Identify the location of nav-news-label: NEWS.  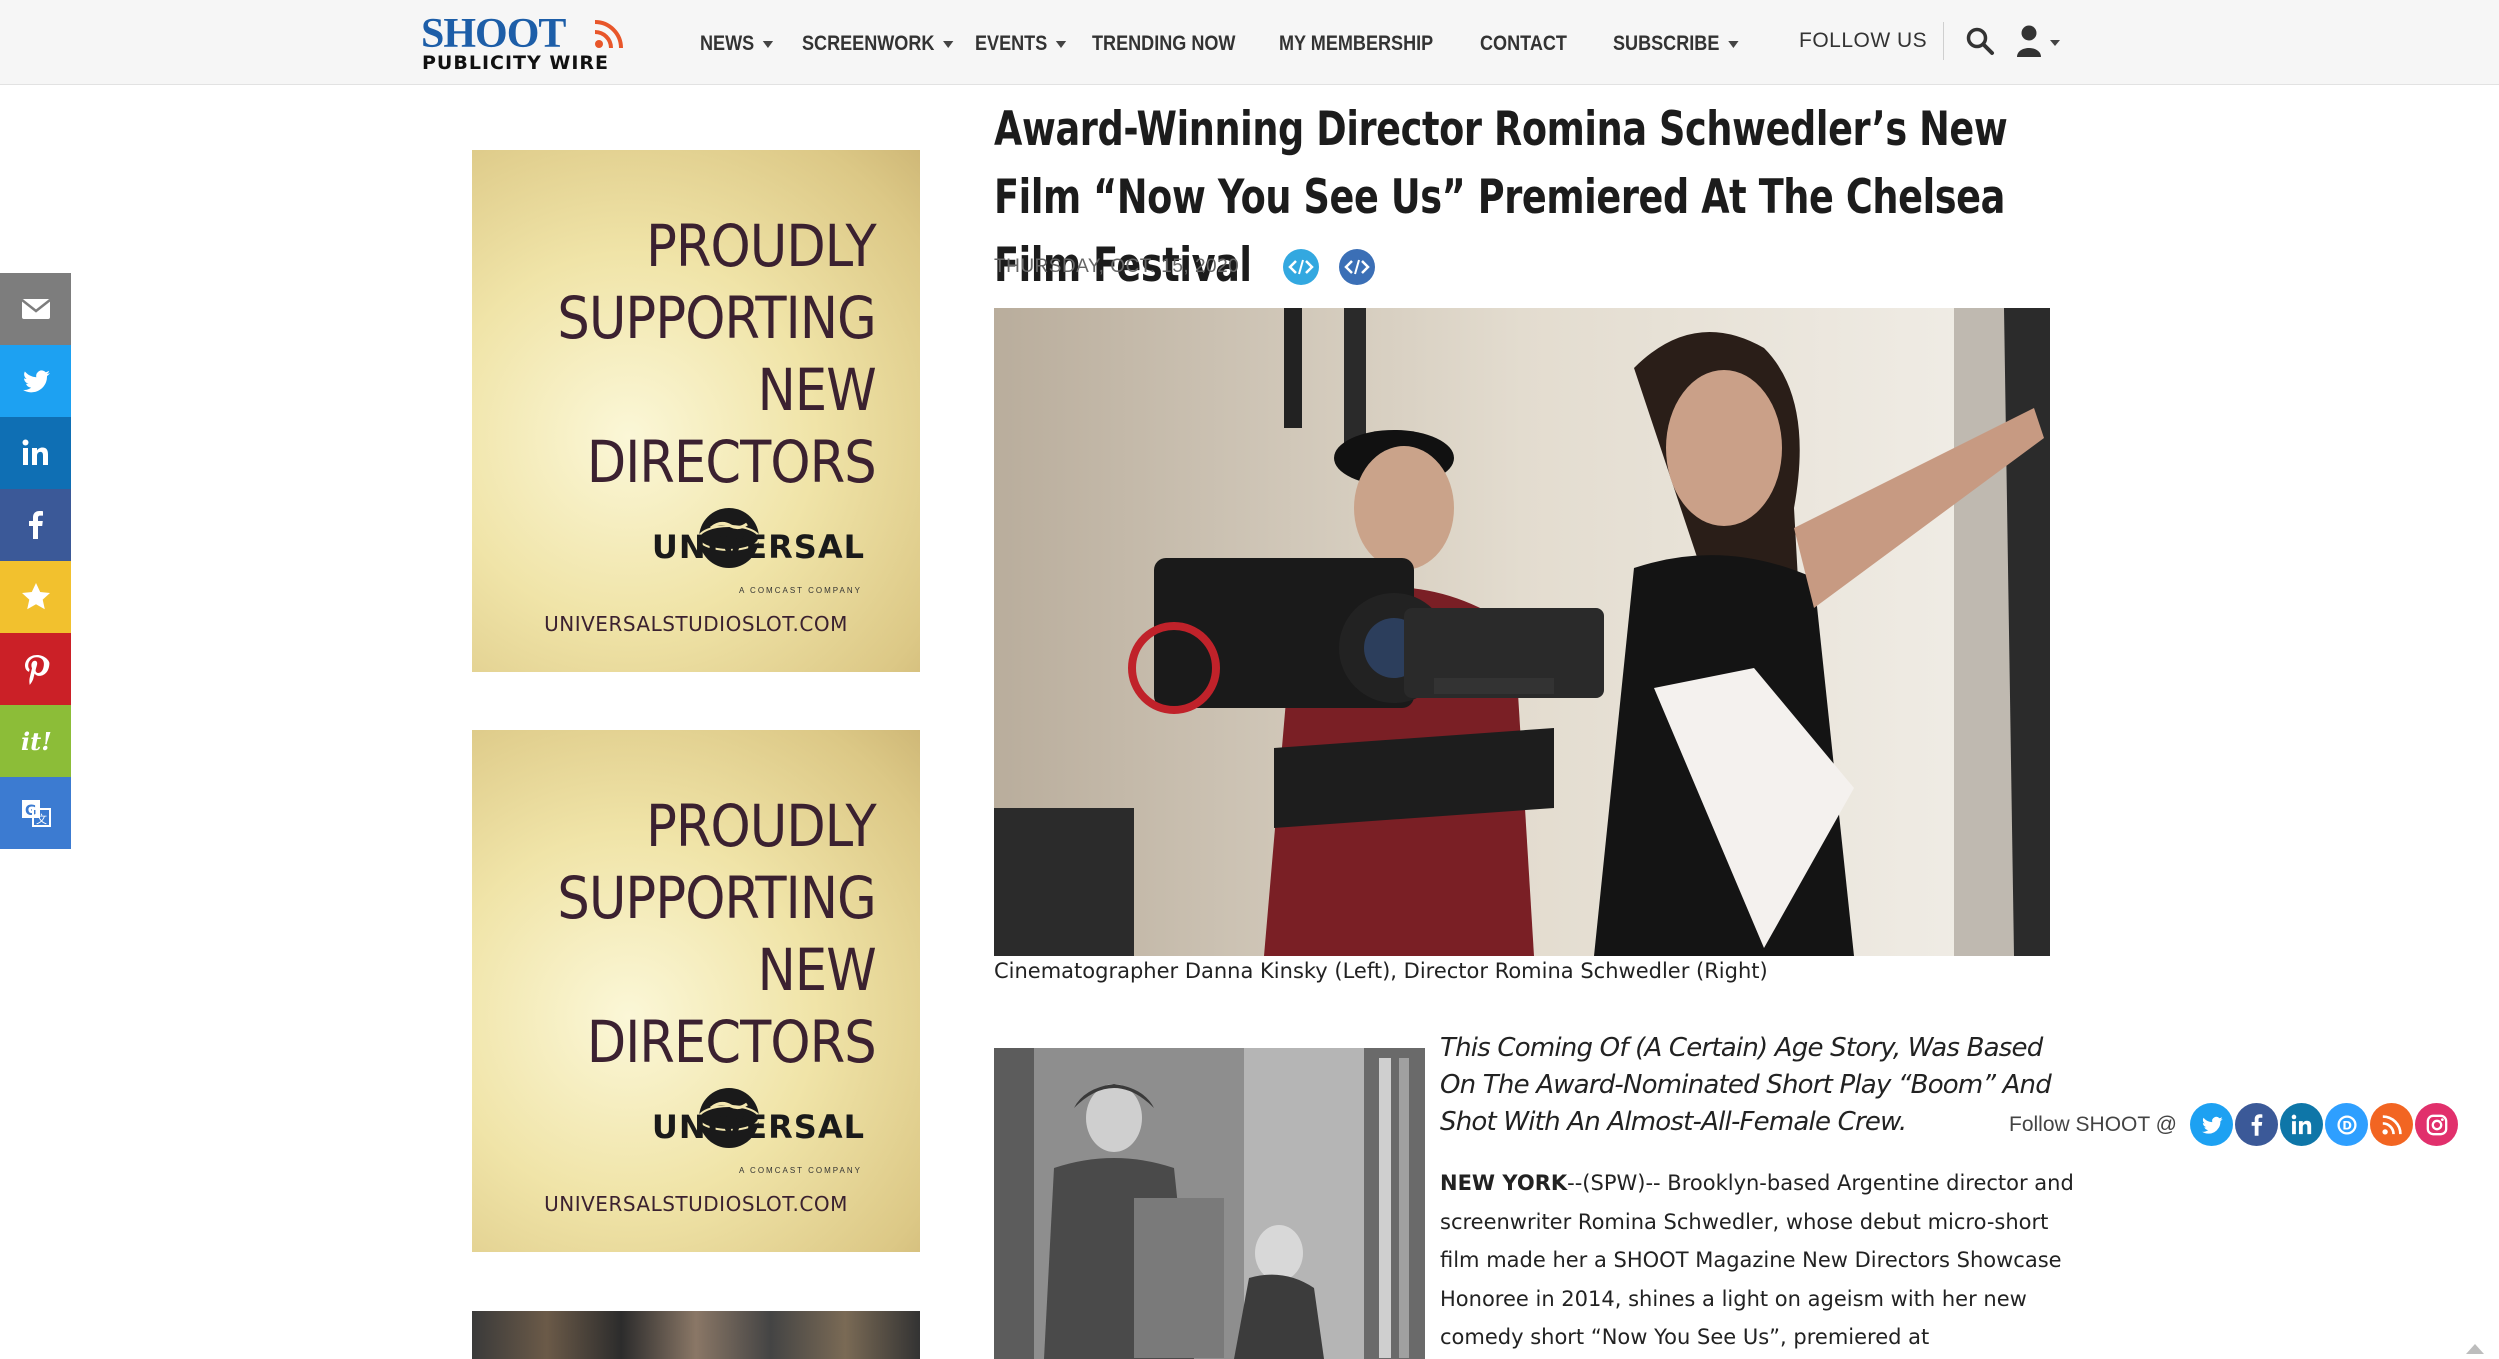
(727, 43).